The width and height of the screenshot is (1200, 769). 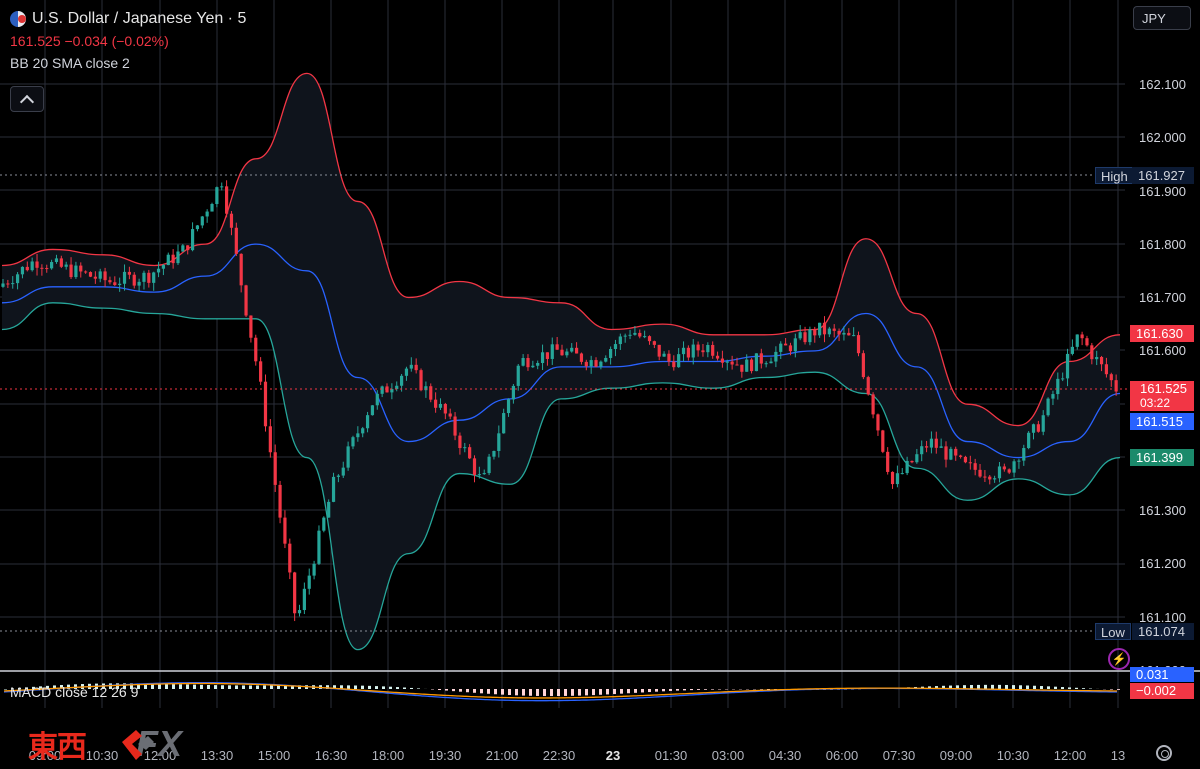 I want to click on time-label: 13, so click(x=1118, y=755).